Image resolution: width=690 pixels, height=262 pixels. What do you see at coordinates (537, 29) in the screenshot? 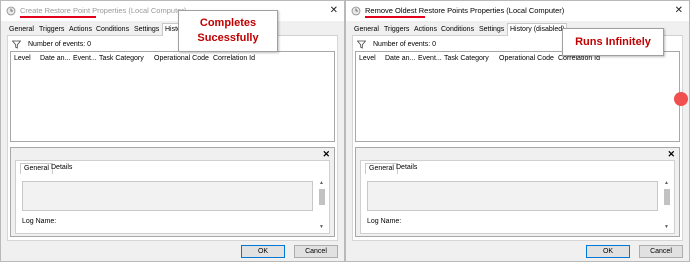
I see `tab-history-disabled: History (disabled)` at bounding box center [537, 29].